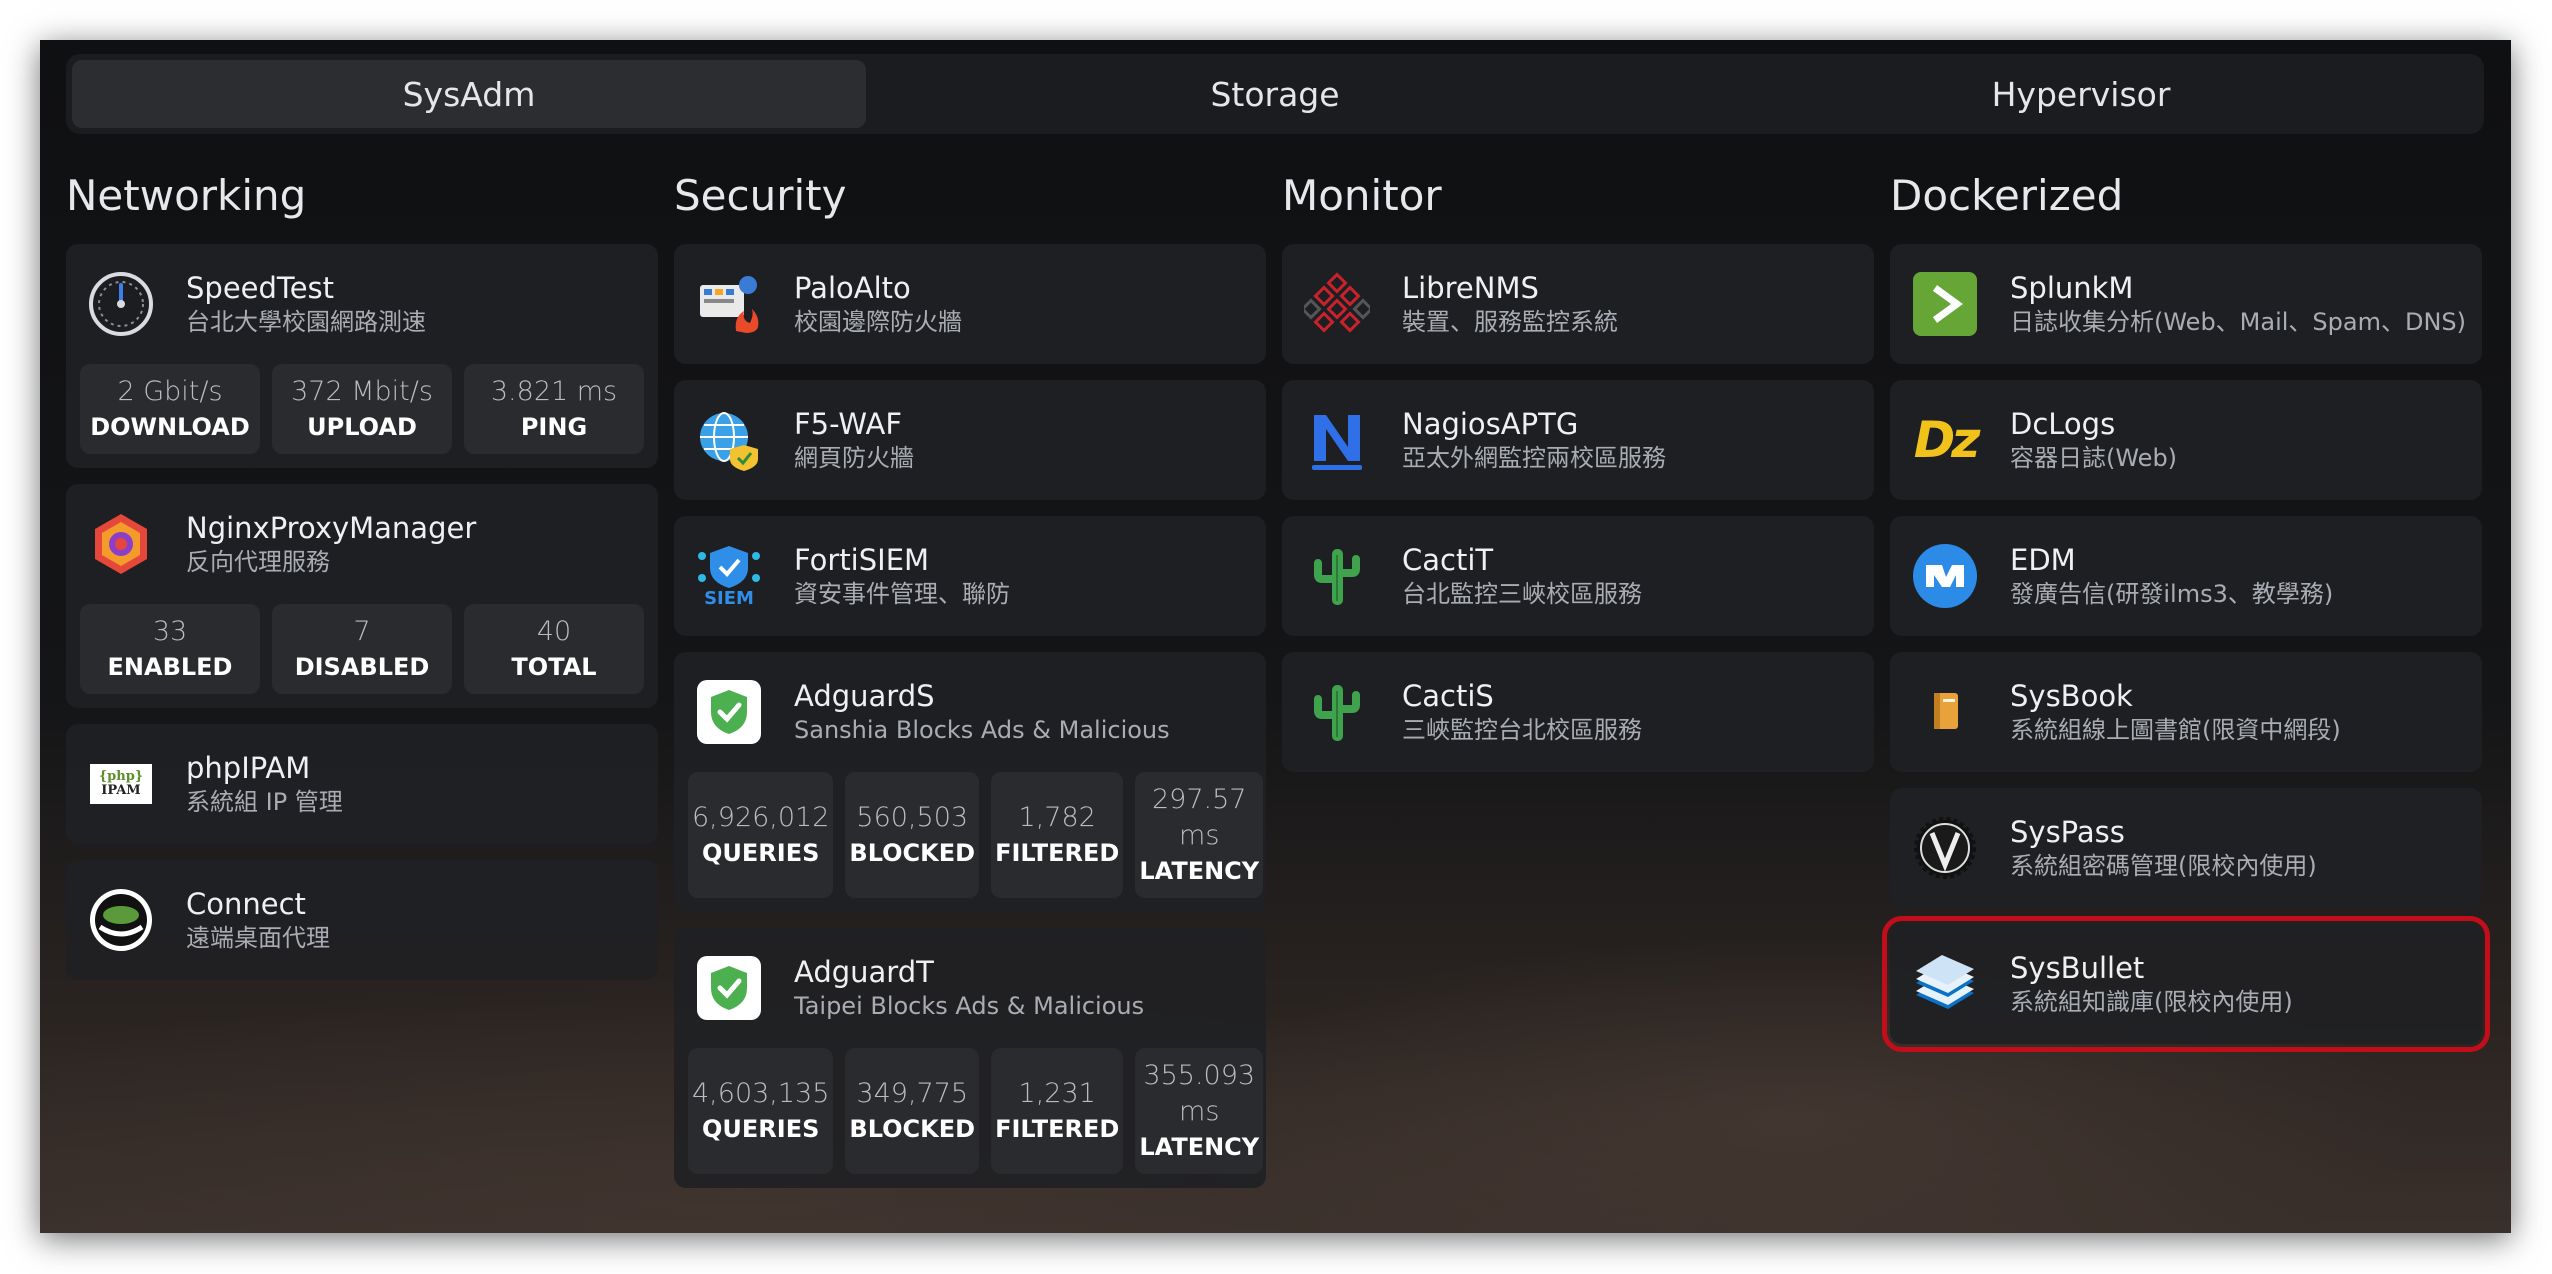 This screenshot has height=1274, width=2552. Describe the element at coordinates (862, 560) in the screenshot. I see `service-name: FortiSIEM` at that location.